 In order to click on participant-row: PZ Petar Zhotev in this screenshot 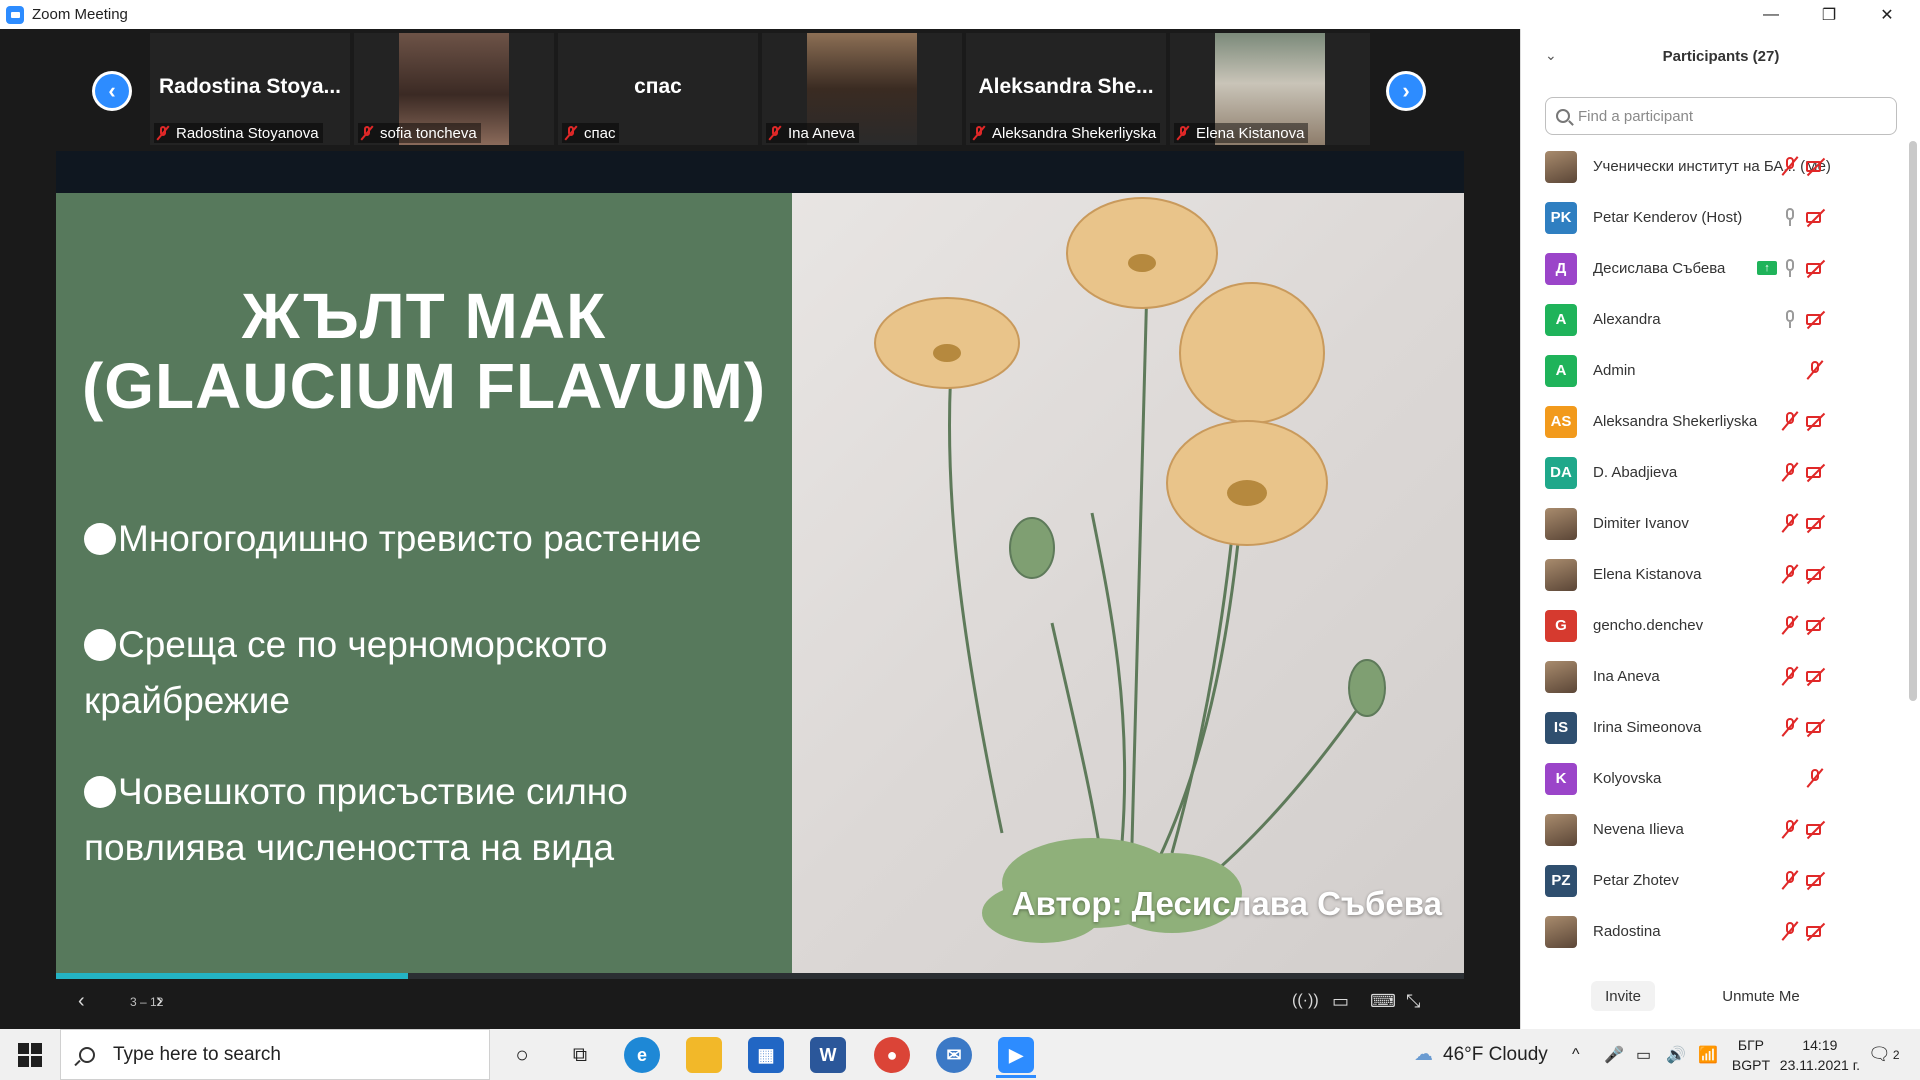, I will do `click(1713, 880)`.